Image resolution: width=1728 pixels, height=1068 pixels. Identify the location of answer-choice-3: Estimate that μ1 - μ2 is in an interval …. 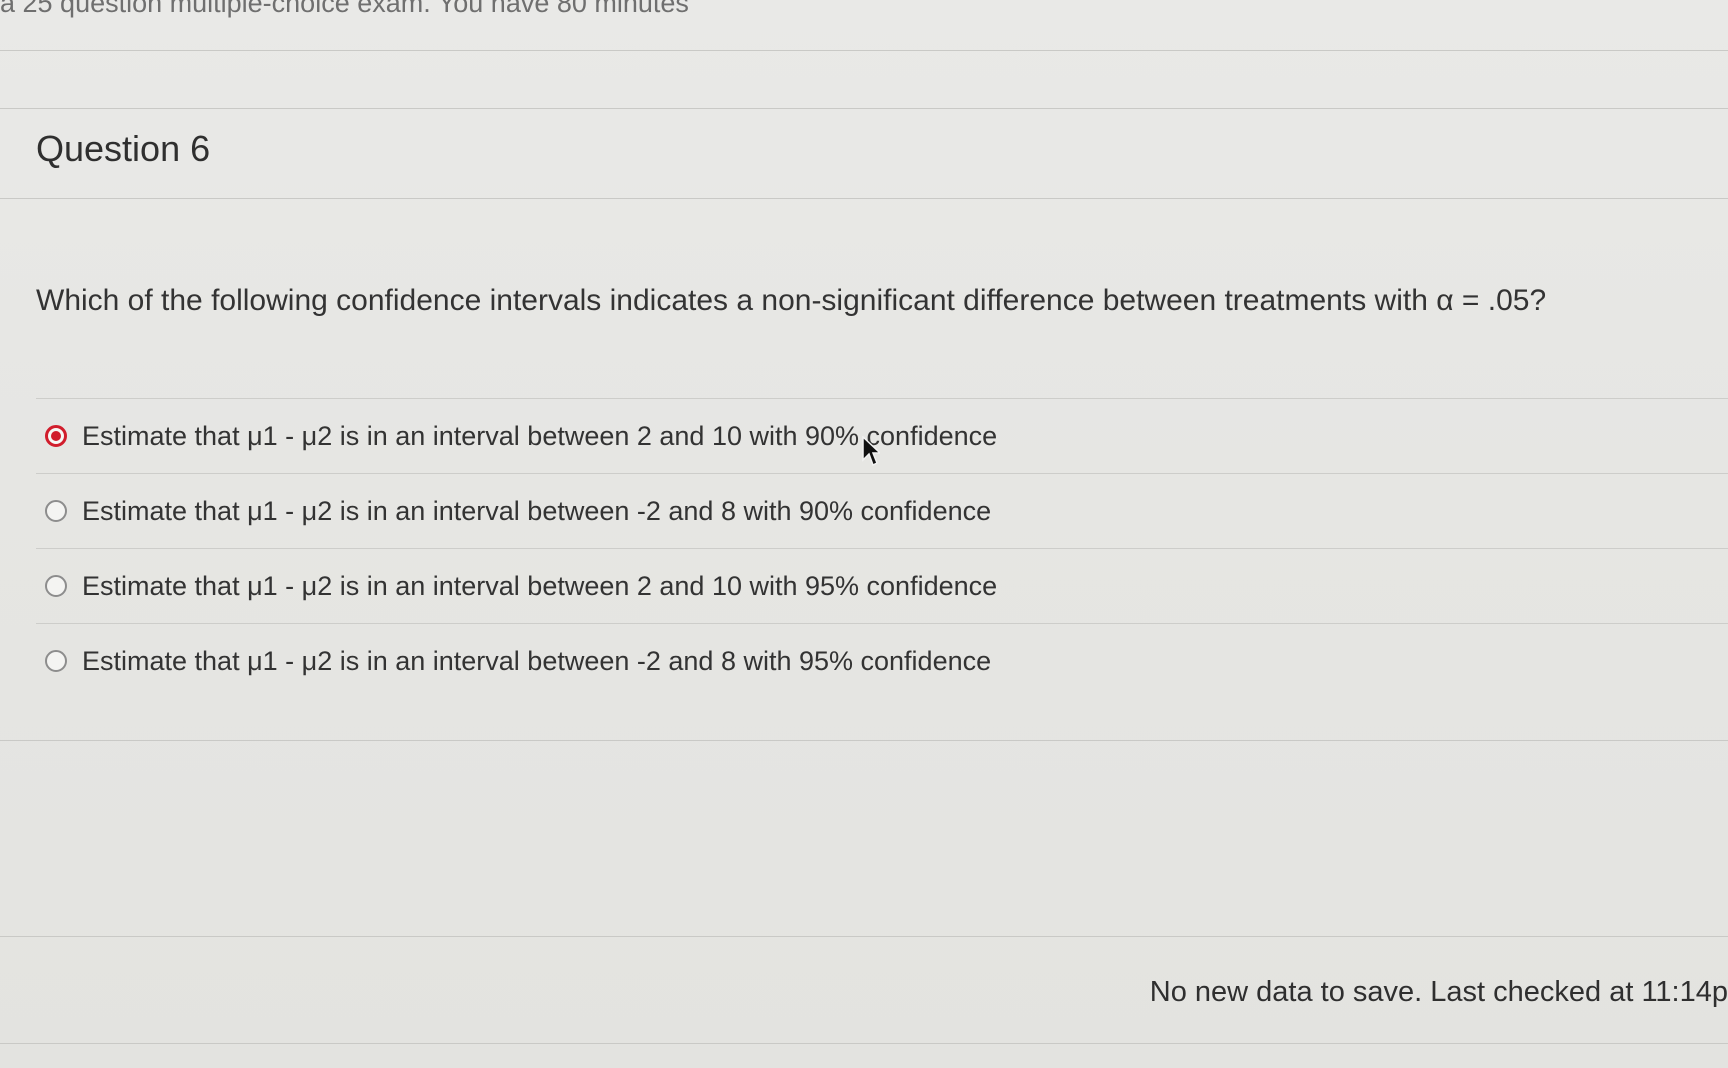
(882, 585).